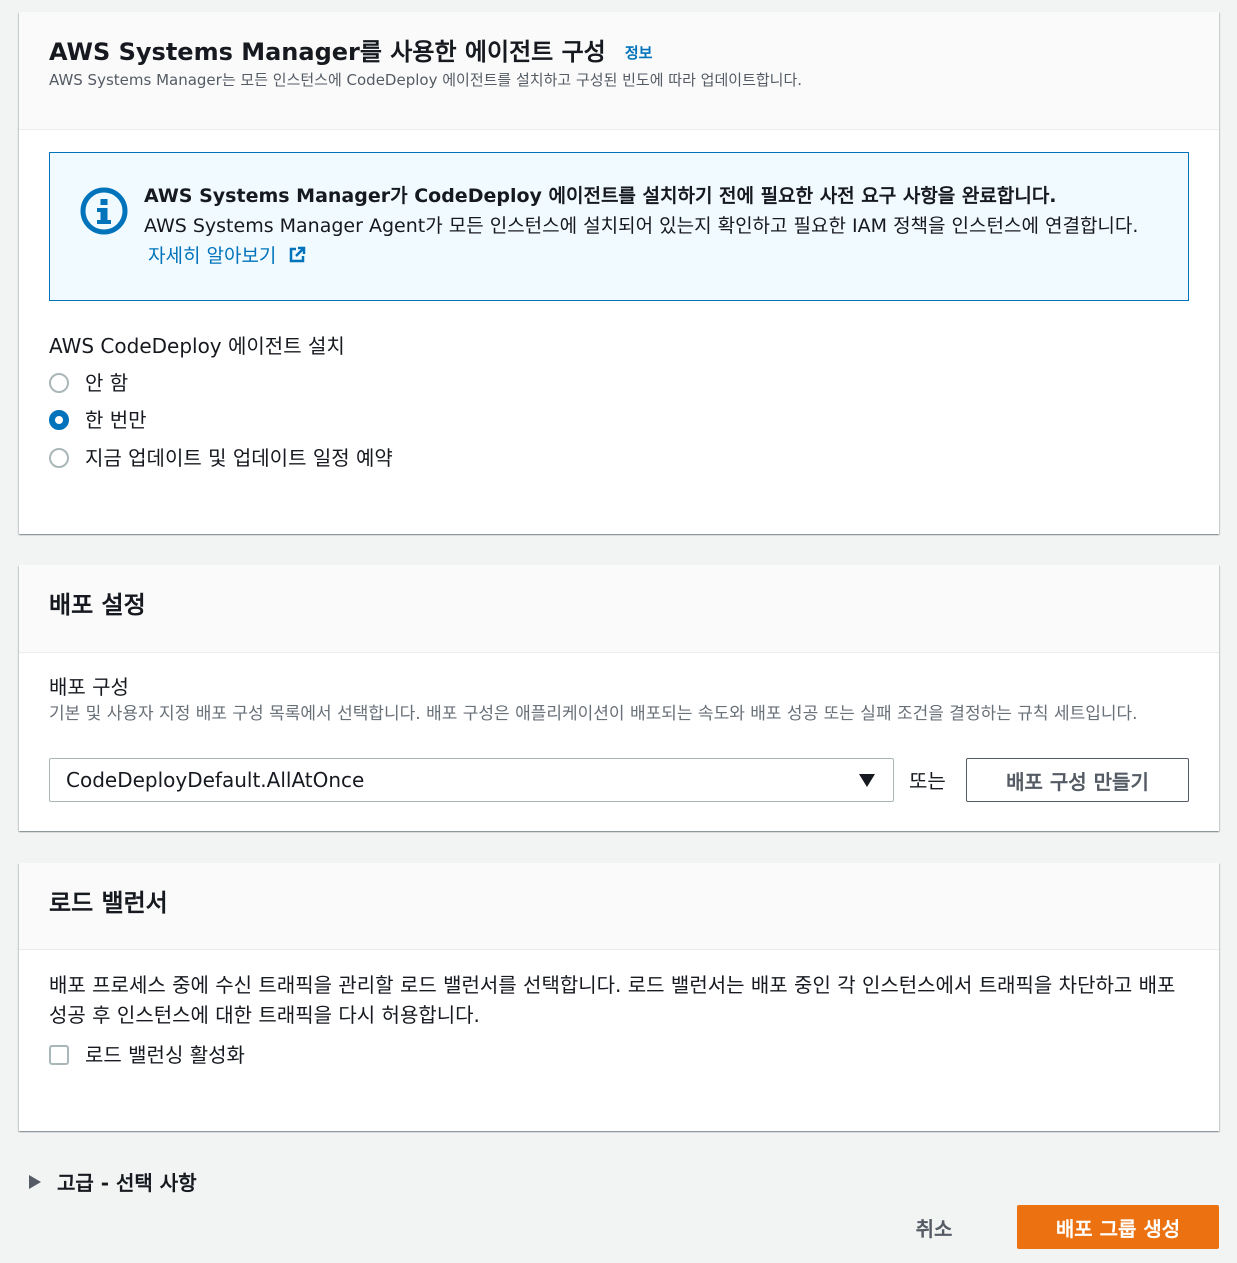  What do you see at coordinates (212, 256) in the screenshot?
I see `learn-more-label: 자세히 알아보기` at bounding box center [212, 256].